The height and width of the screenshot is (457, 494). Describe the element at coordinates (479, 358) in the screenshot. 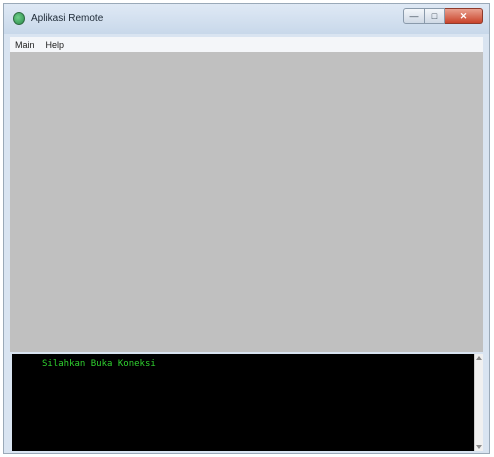

I see `scroll-up-arrow-icon` at that location.